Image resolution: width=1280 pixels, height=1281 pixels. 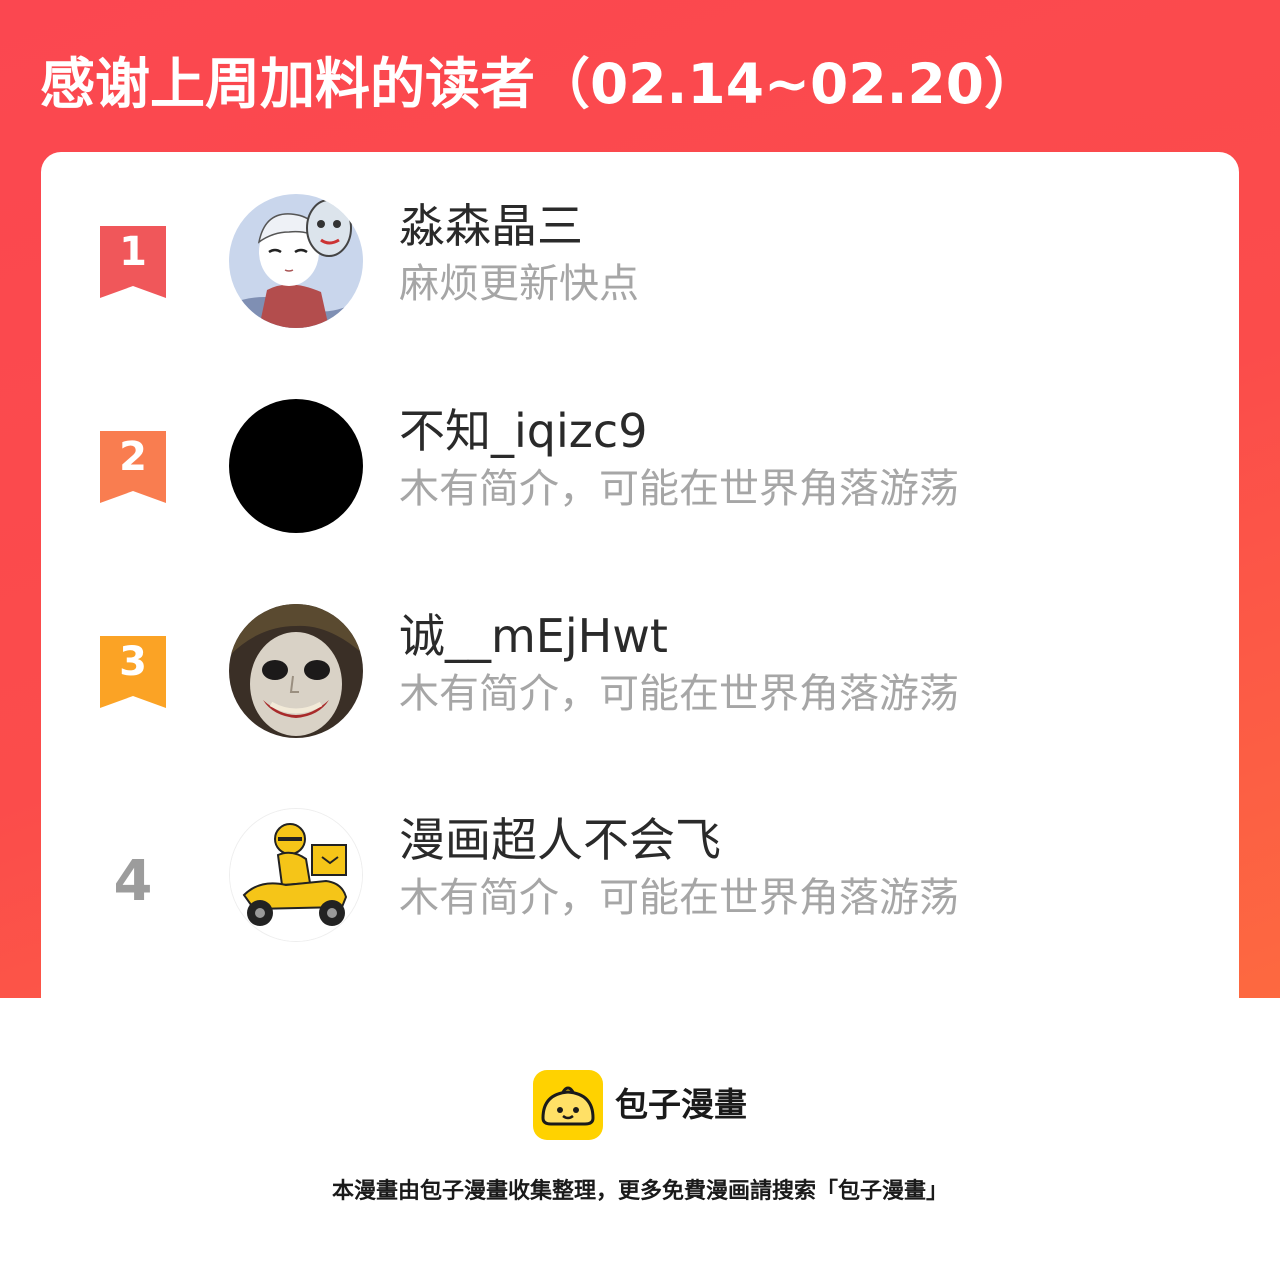 I want to click on reader-bio: 麻烦更新快点, so click(x=519, y=284).